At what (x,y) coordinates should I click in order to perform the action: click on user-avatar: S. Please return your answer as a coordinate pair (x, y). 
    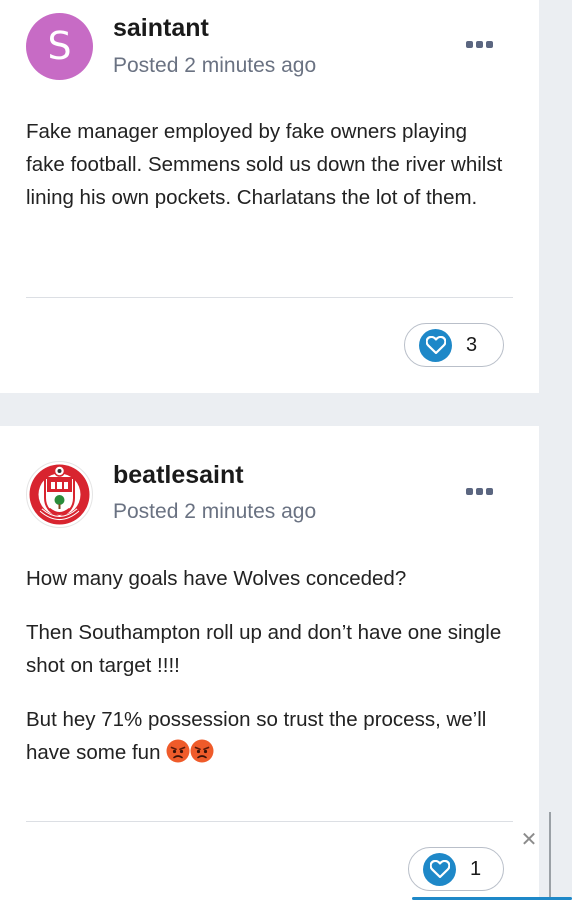
    Looking at the image, I should click on (59, 46).